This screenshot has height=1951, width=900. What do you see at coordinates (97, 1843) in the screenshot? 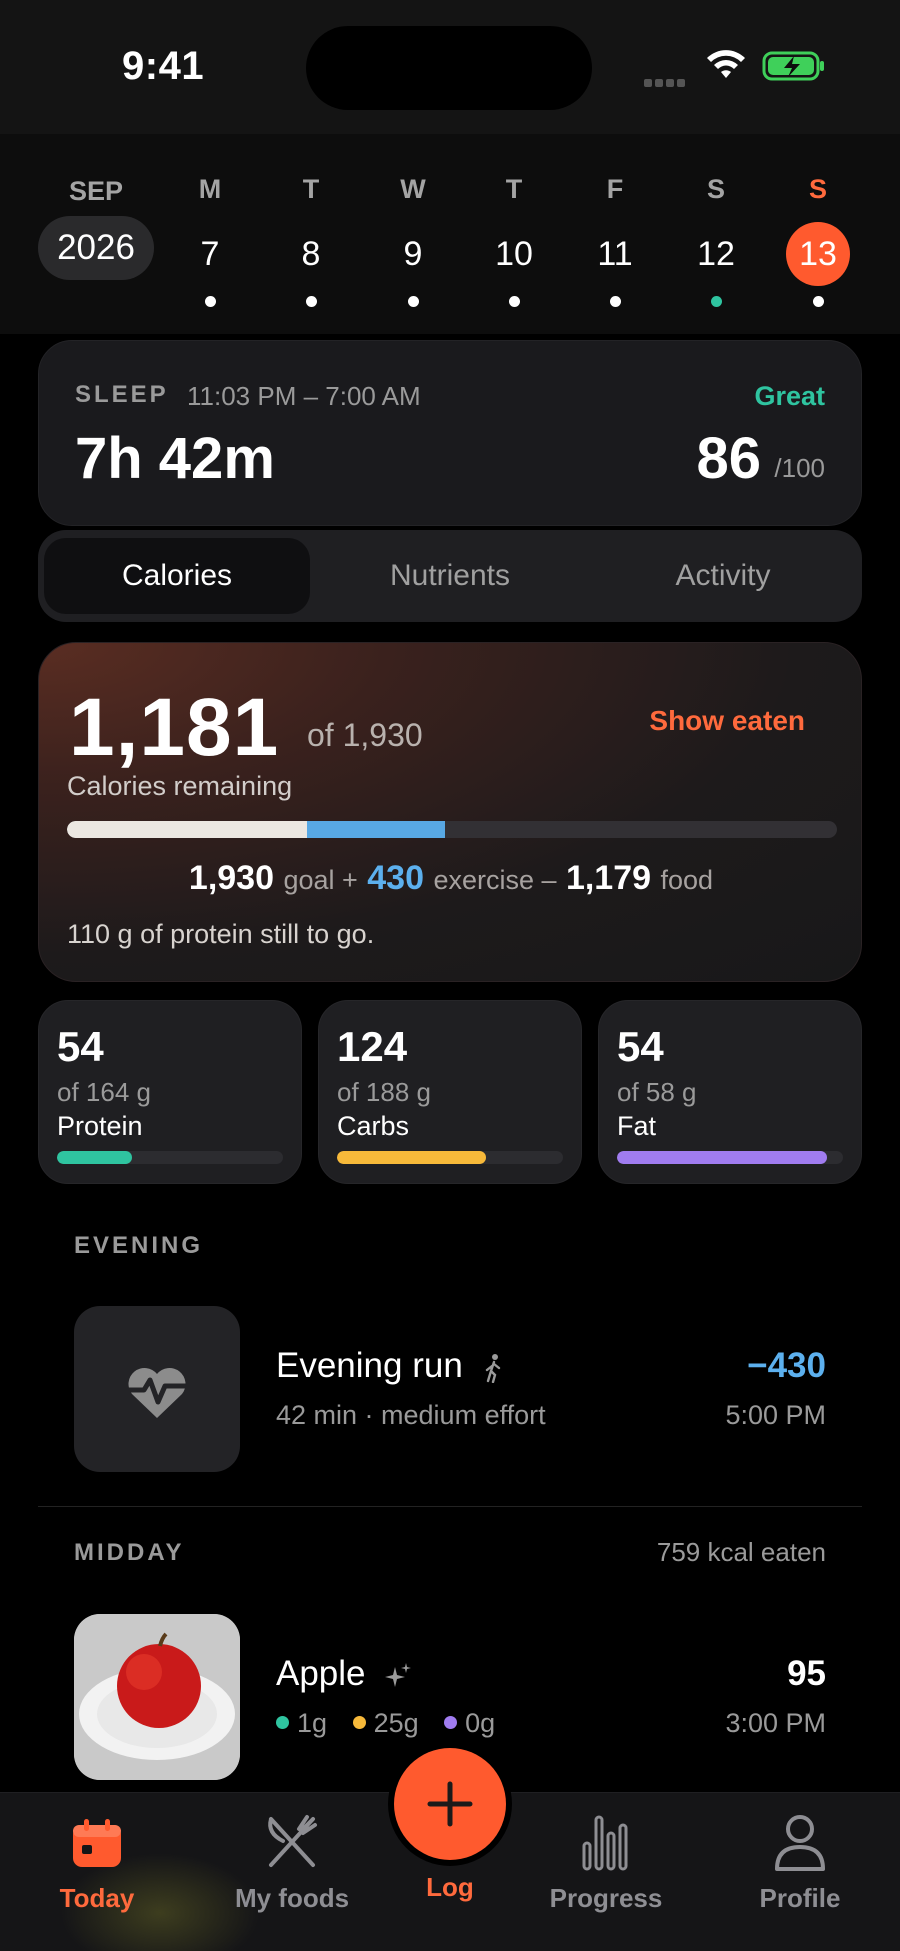
I see `calendar-icon` at bounding box center [97, 1843].